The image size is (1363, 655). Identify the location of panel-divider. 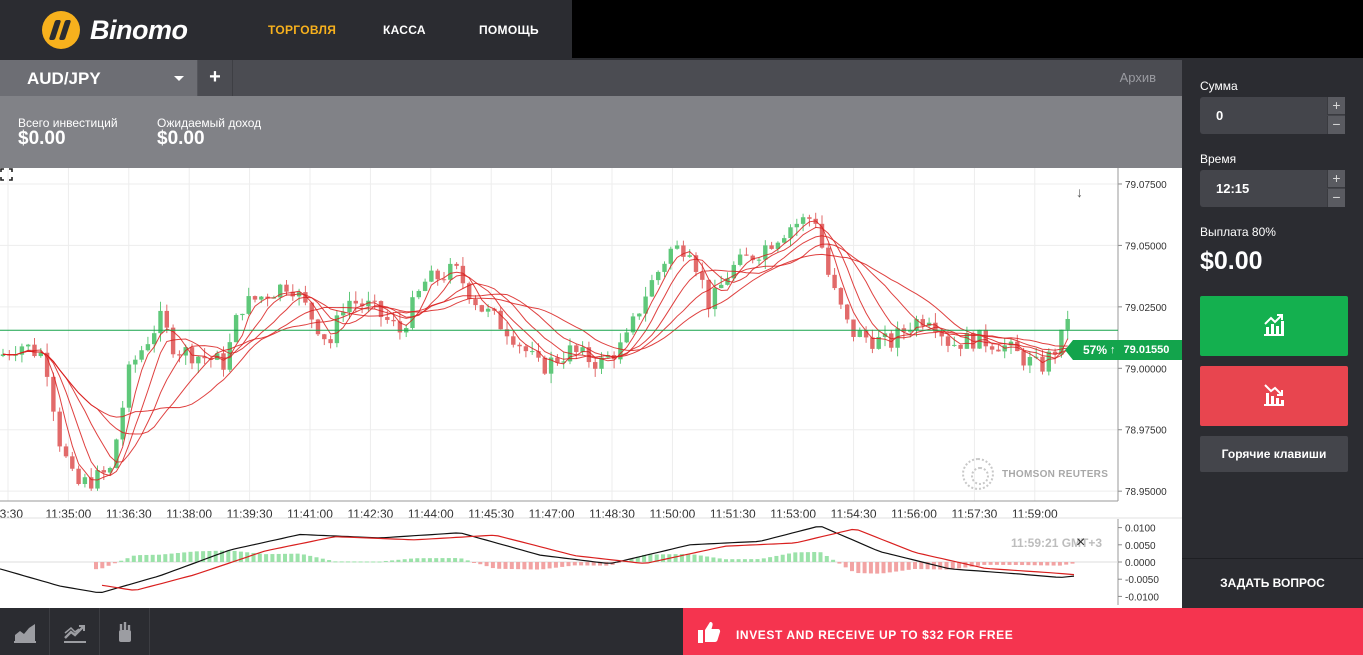
(1272, 558).